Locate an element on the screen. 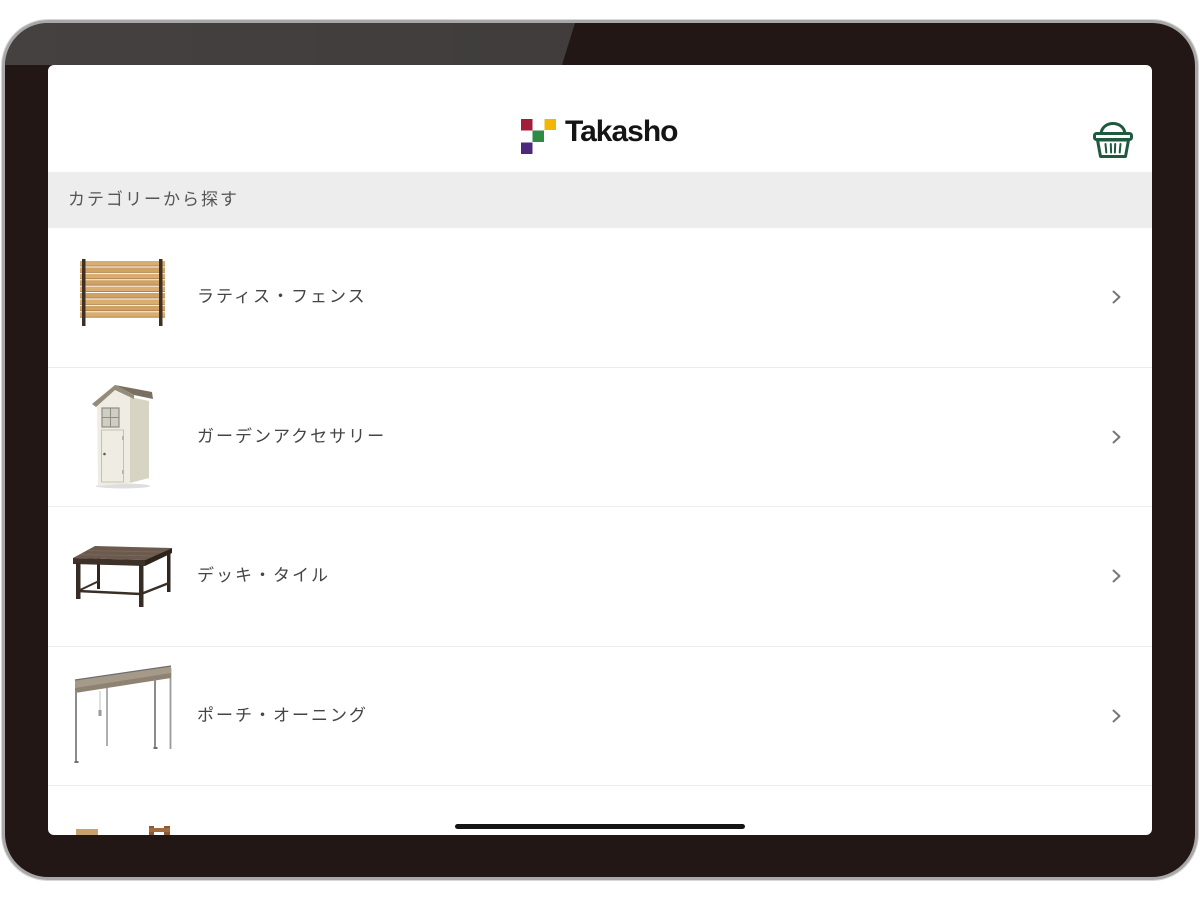 Image resolution: width=1200 pixels, height=900 pixels. section-header: カテゴリーから探す is located at coordinates (600, 200).